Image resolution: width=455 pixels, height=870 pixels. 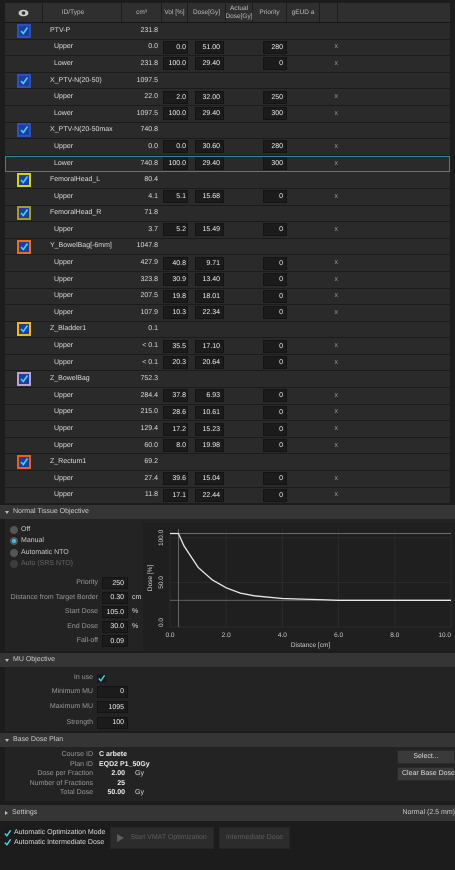 What do you see at coordinates (120, 838) in the screenshot?
I see `play-icon` at bounding box center [120, 838].